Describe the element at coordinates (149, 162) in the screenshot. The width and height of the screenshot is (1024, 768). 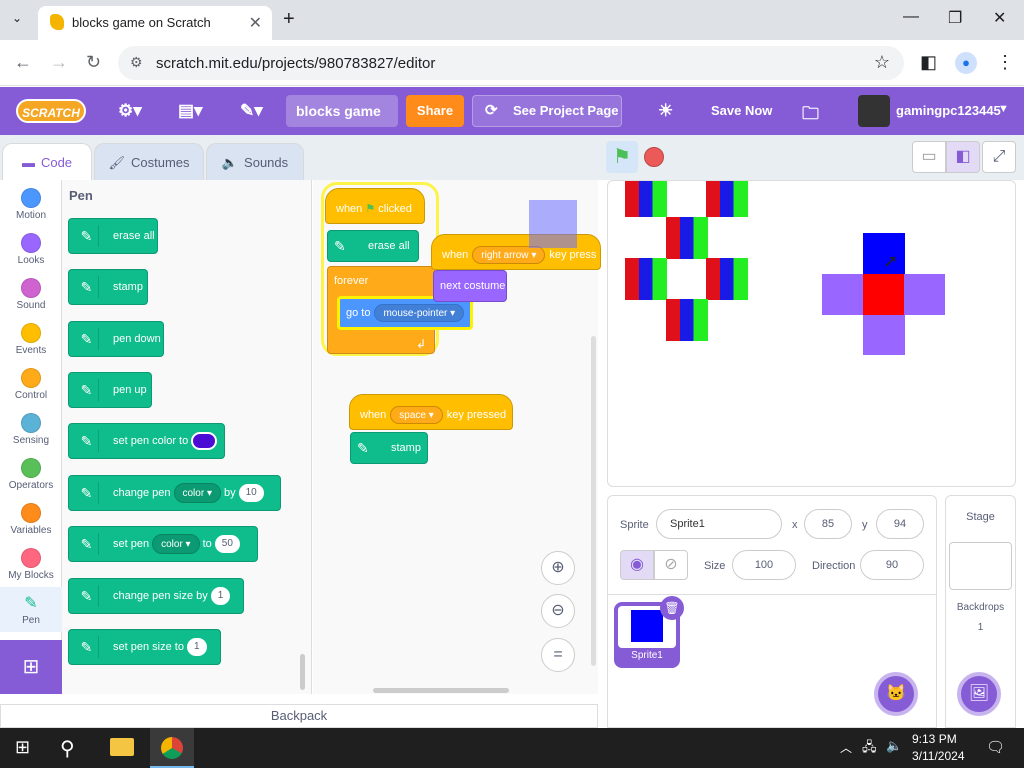
I see `tab-costumes: 🖌 Costumes` at that location.